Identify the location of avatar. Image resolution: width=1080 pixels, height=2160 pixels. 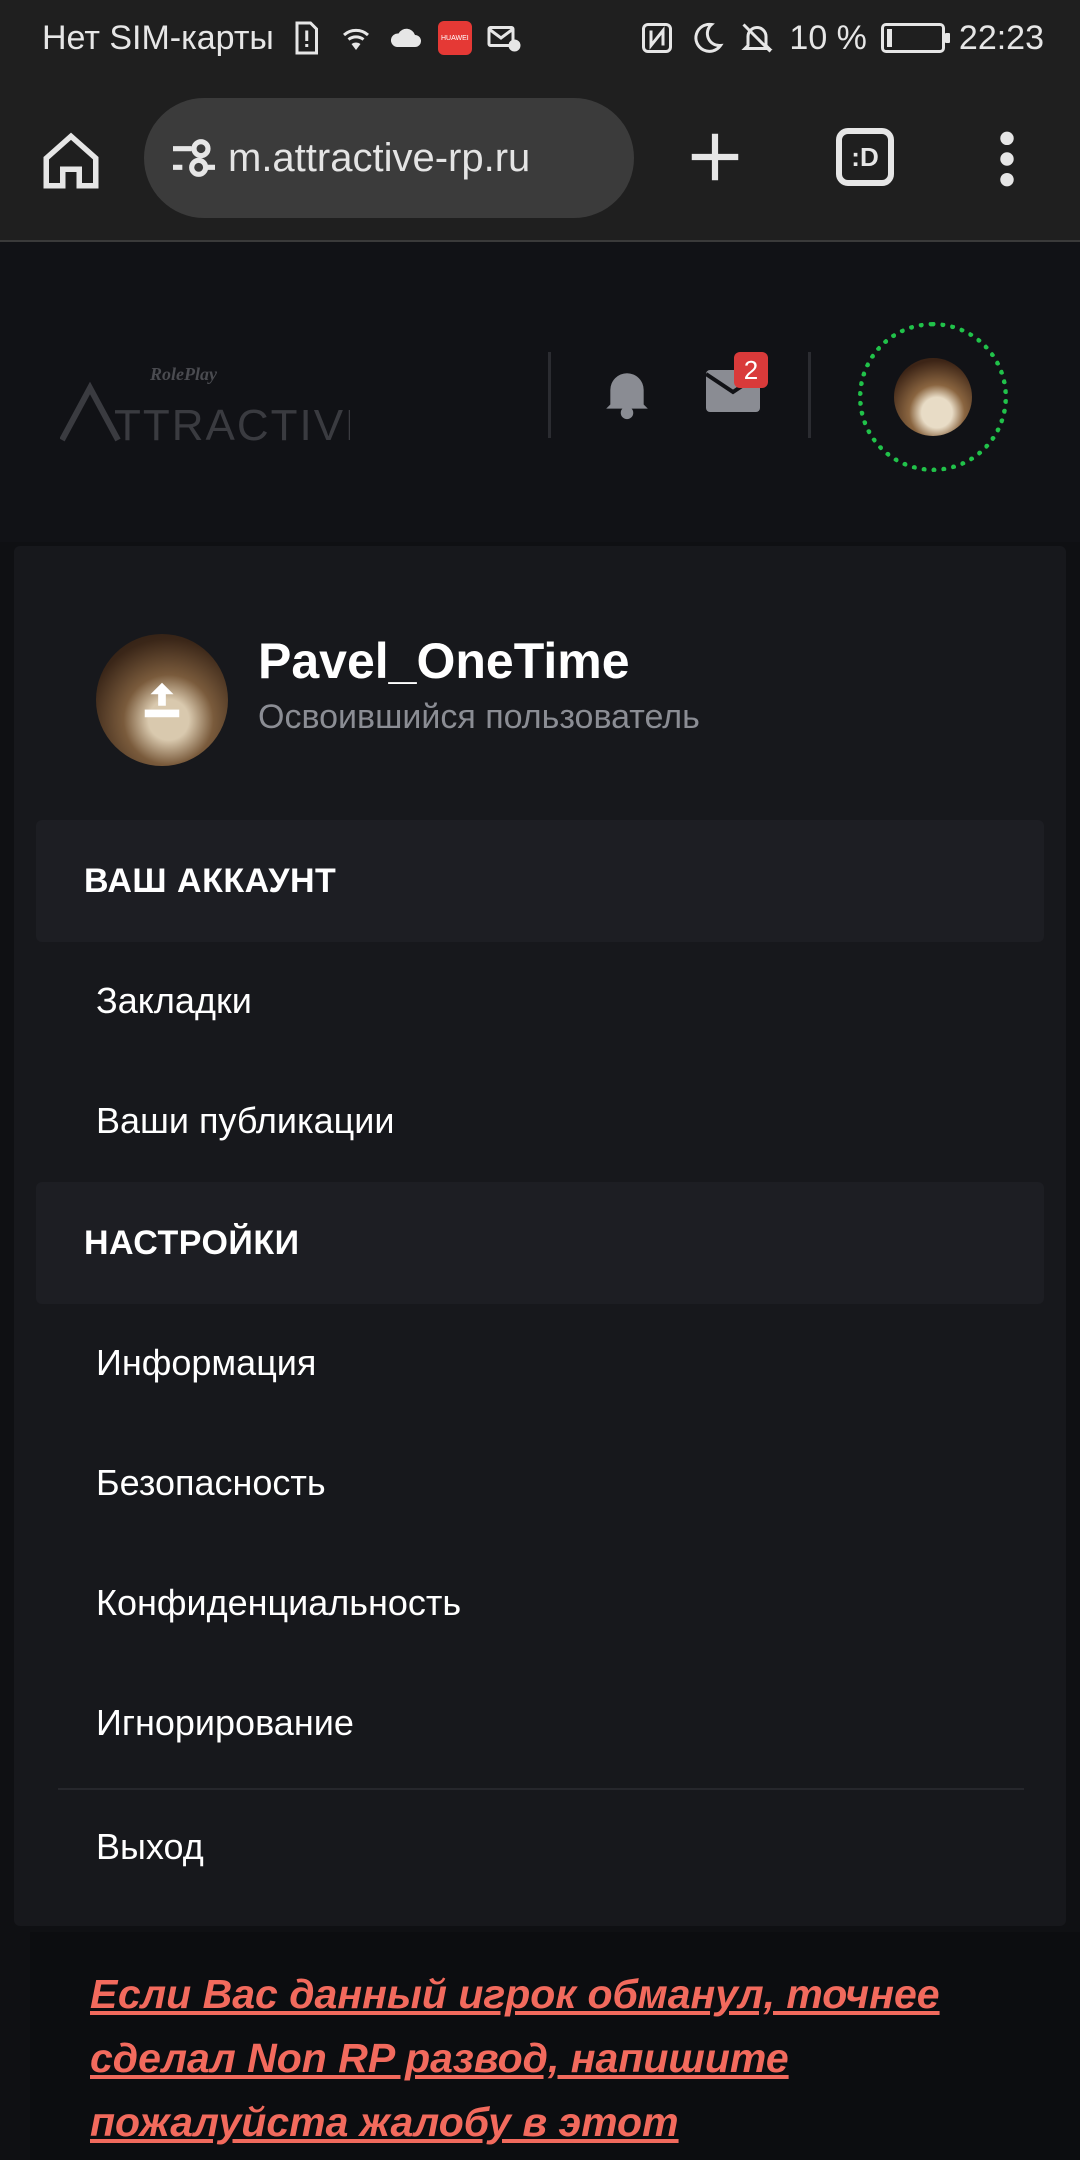
(933, 397).